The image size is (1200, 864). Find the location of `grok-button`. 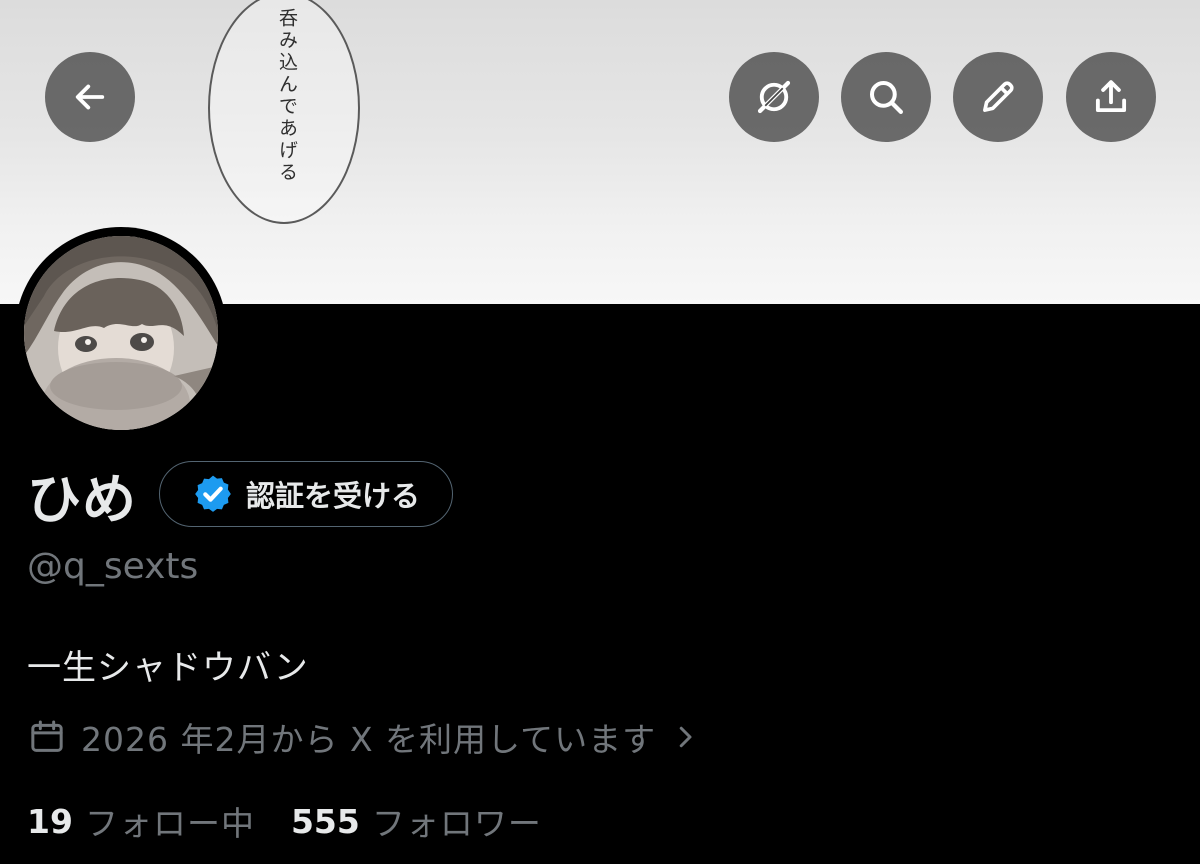

grok-button is located at coordinates (774, 97).